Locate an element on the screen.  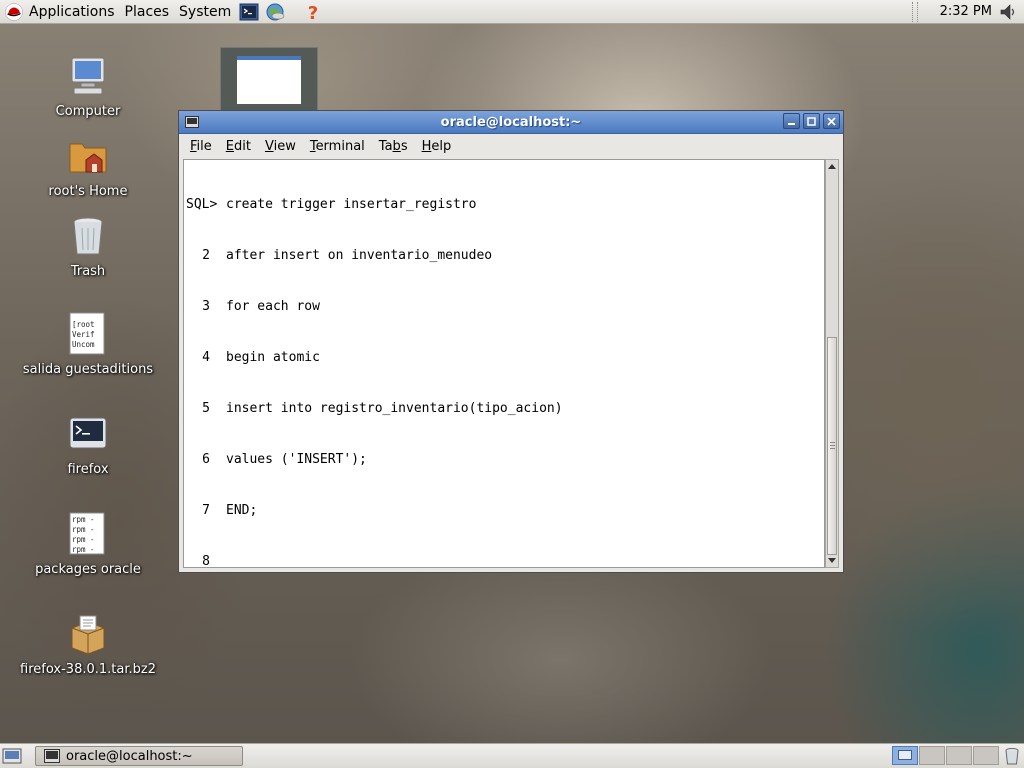
line-number: 5 is located at coordinates (206, 408).